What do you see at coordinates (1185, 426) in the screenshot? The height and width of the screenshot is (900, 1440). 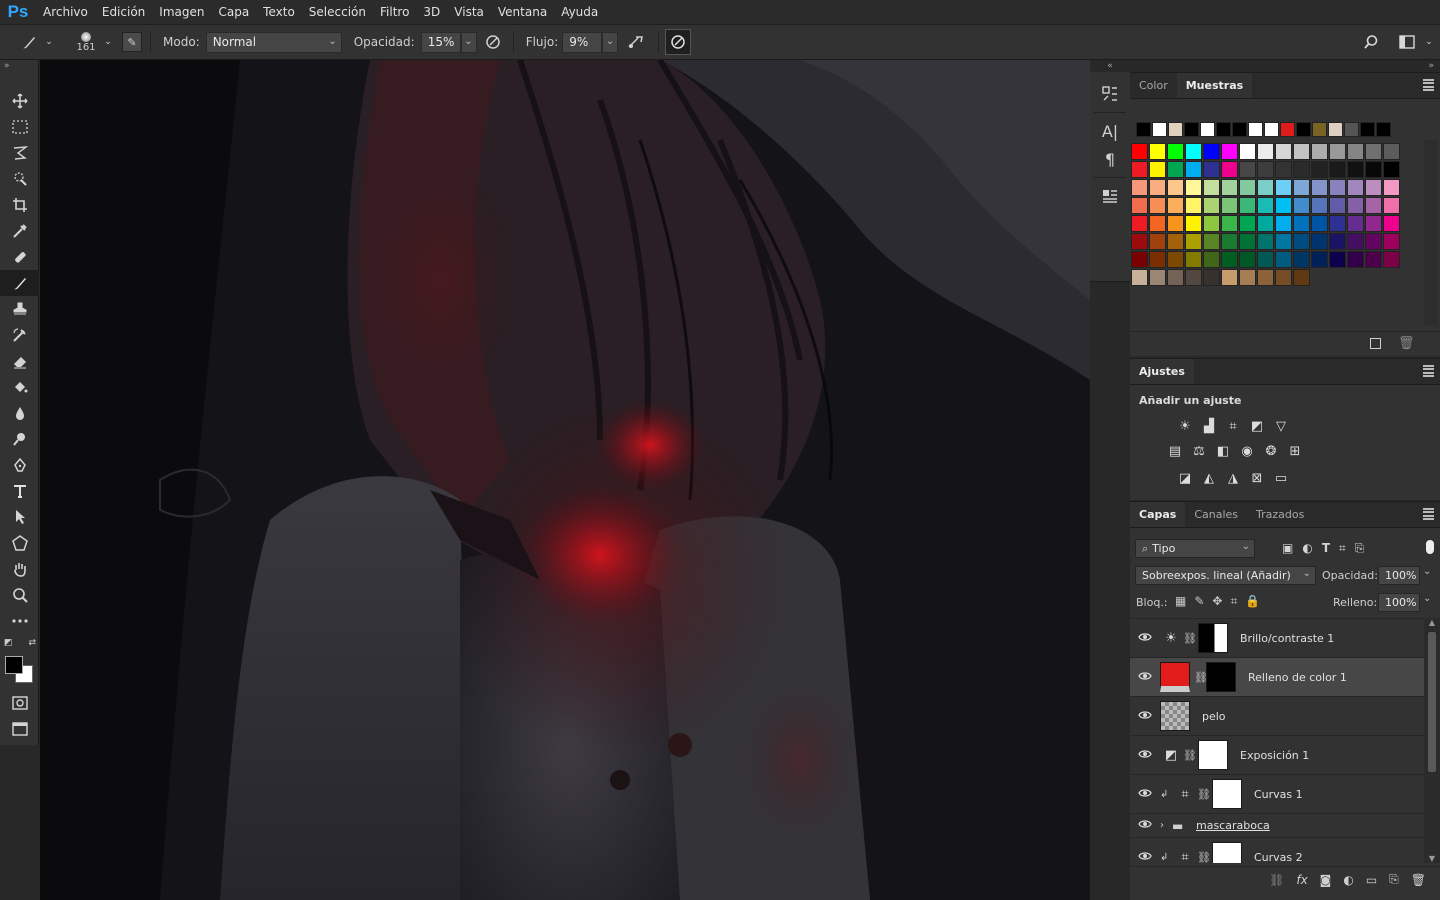 I see `brightness-icon: ☀` at bounding box center [1185, 426].